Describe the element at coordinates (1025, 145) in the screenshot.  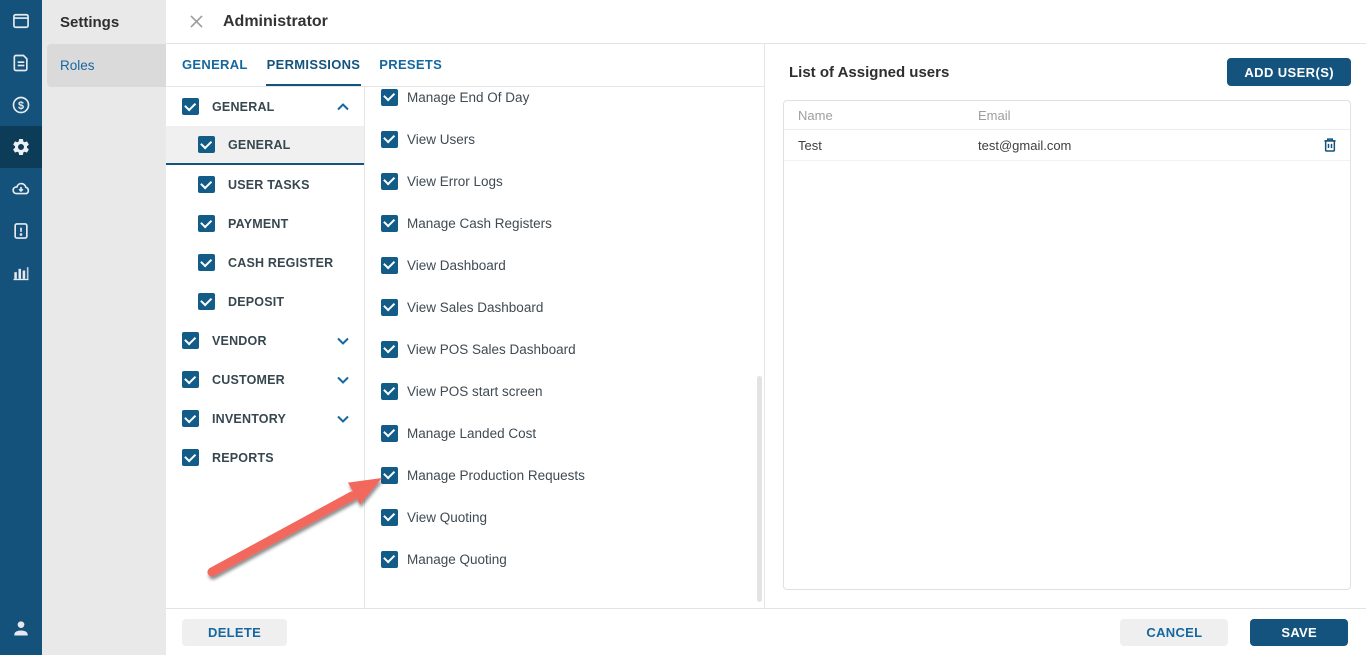
I see `user-email-cell: test@gmail.com` at that location.